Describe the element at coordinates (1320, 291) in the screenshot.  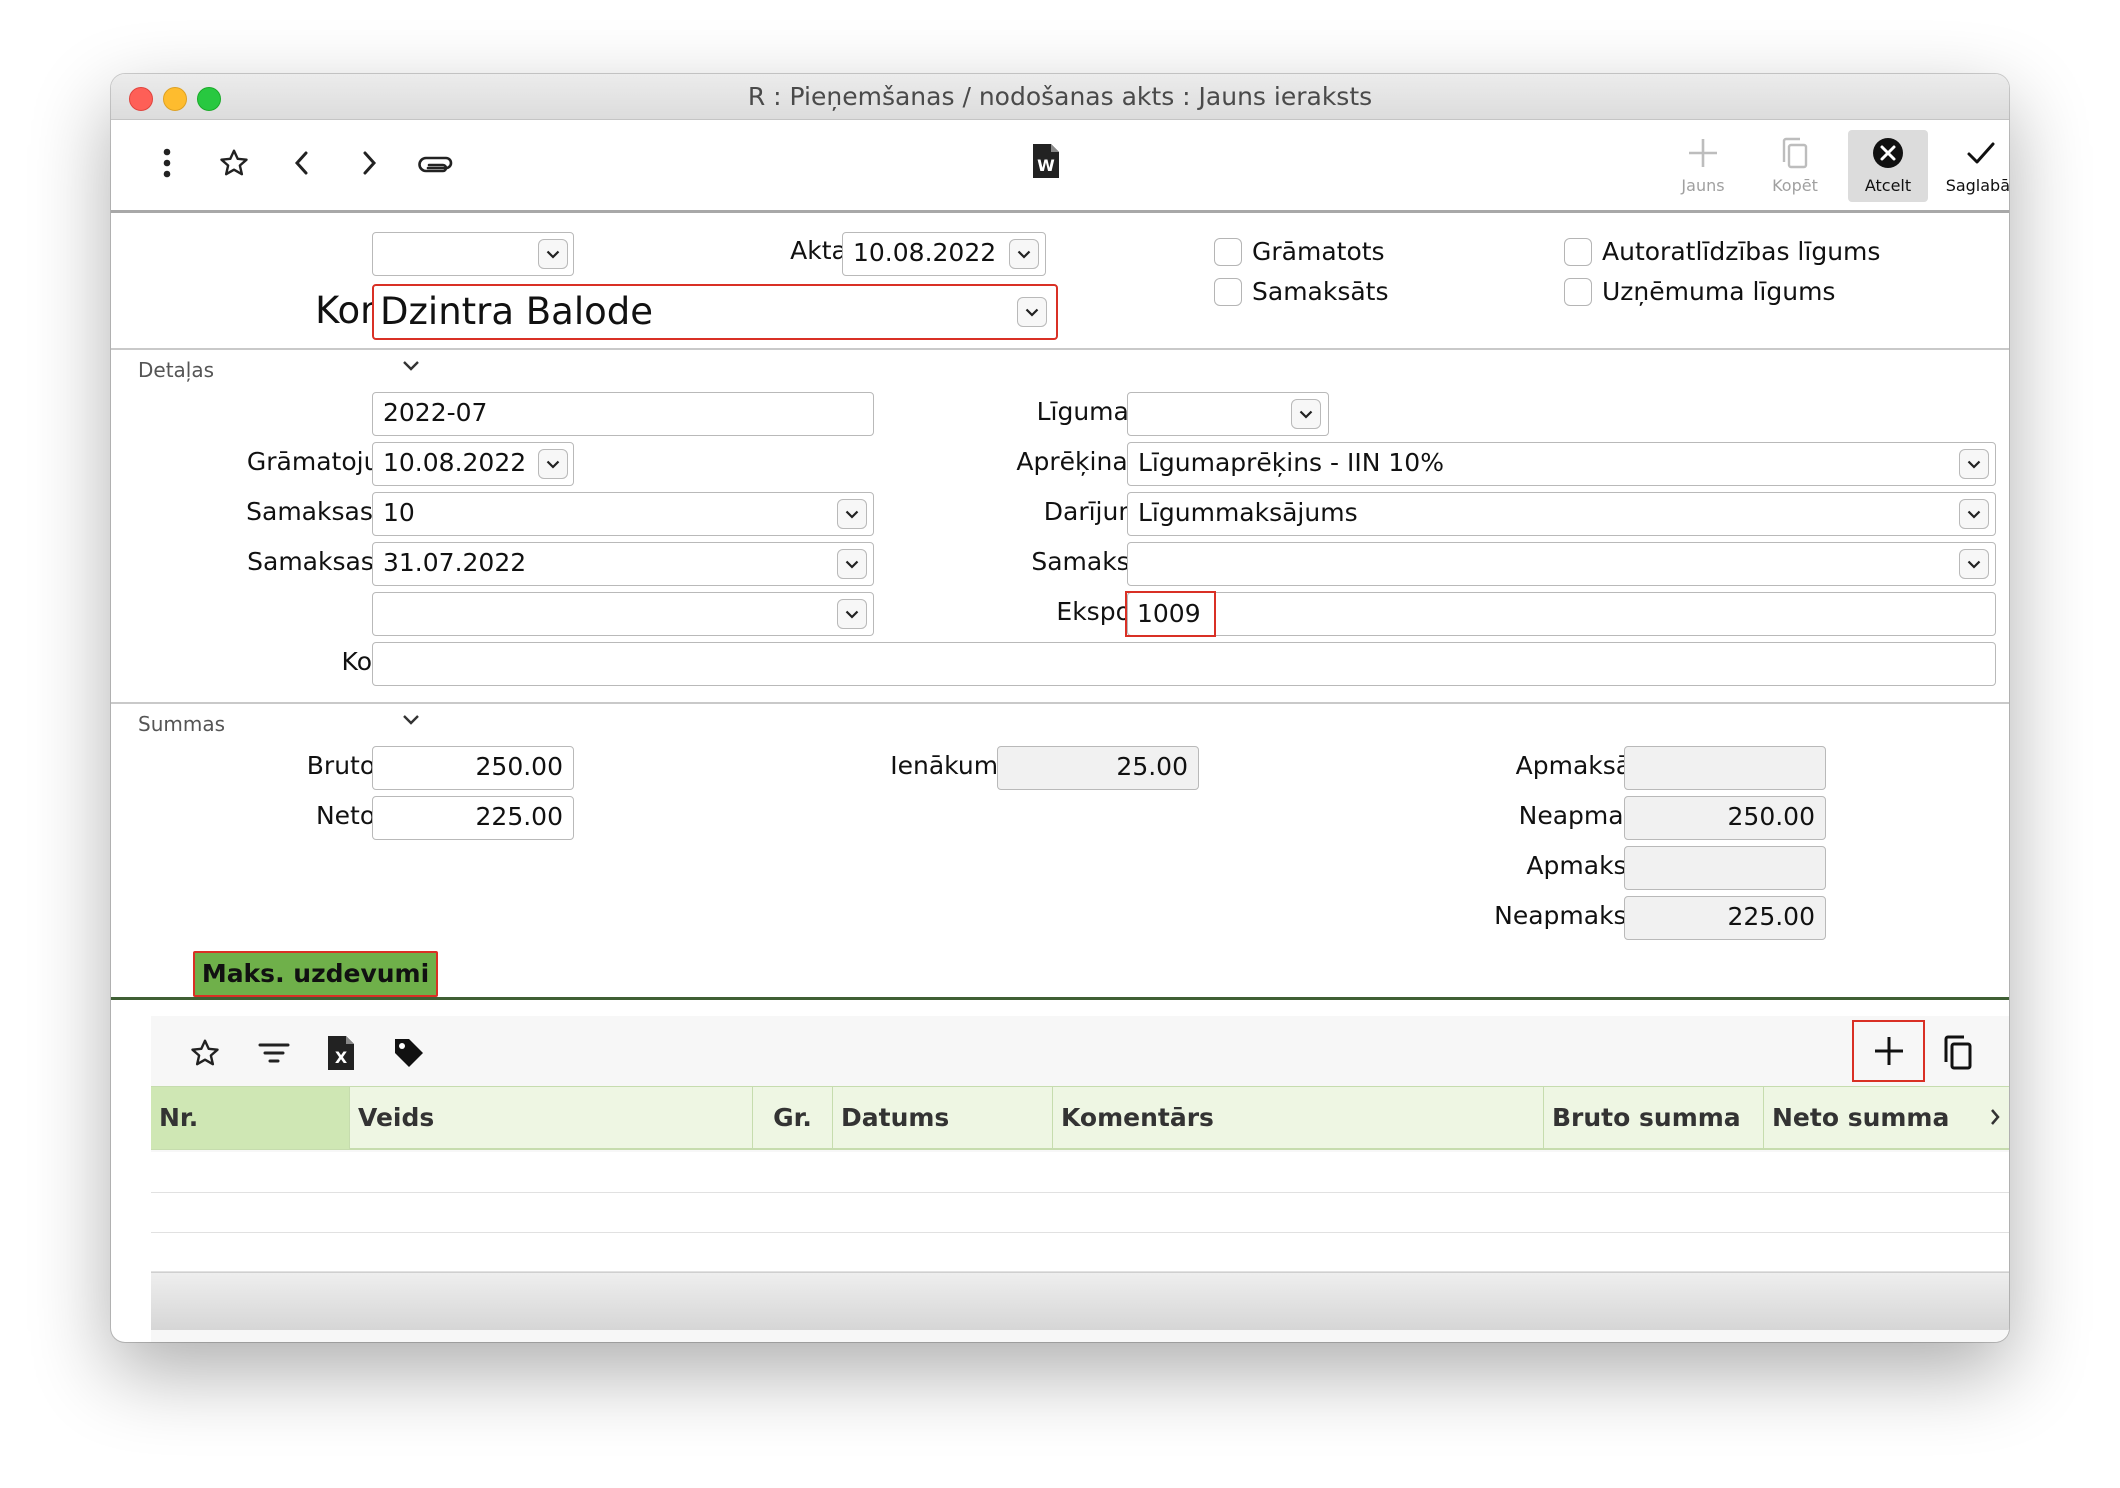
I see `samaksats-label: Samaksāts` at that location.